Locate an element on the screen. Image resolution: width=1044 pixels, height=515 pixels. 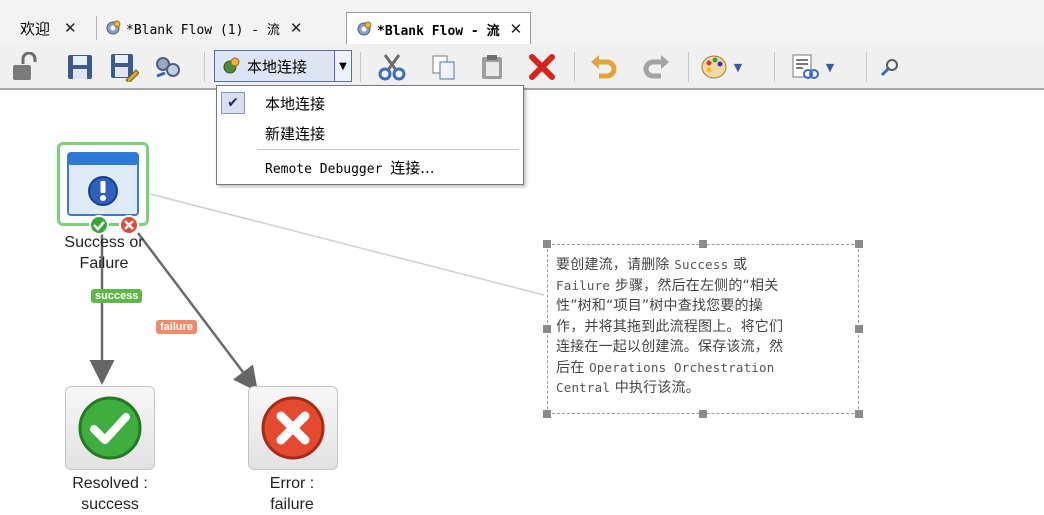
menu-item-label: 新建连接 is located at coordinates (295, 133).